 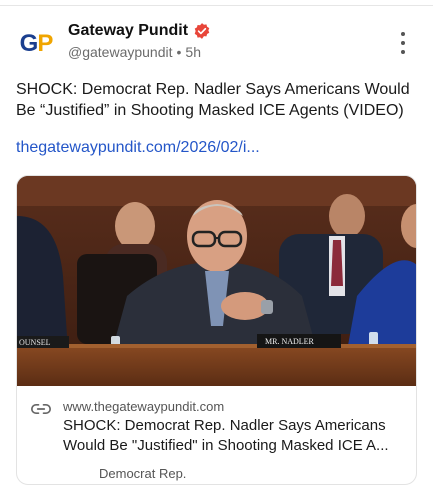 I want to click on link-icon, so click(x=41, y=409).